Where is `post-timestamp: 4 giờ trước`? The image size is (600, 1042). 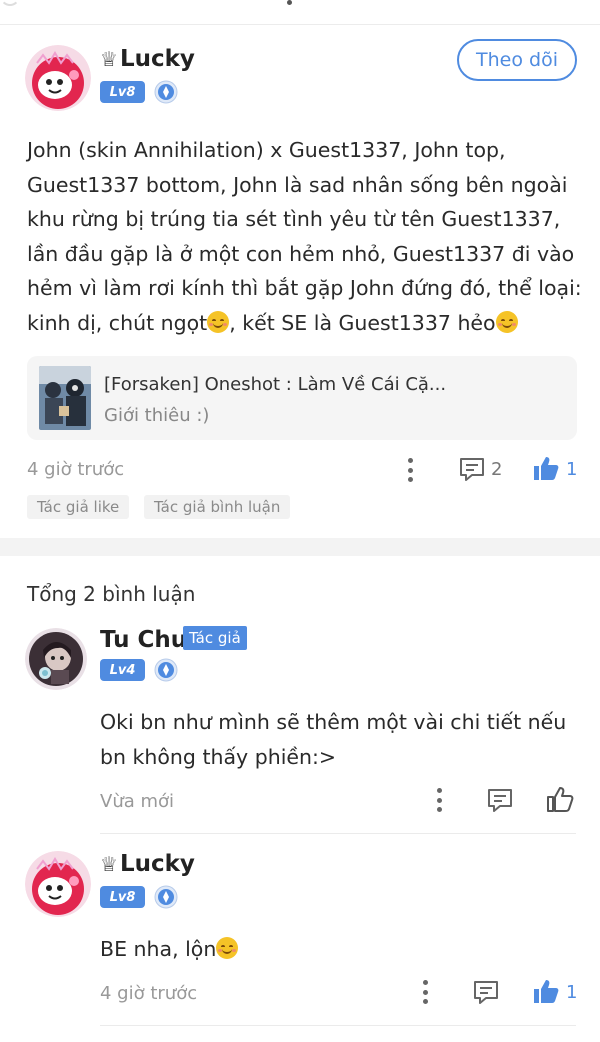 post-timestamp: 4 giờ trước is located at coordinates (76, 469).